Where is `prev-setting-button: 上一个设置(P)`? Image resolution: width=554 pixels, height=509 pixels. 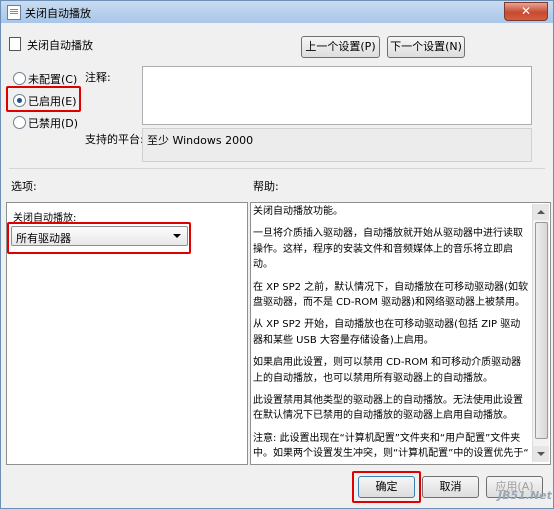 prev-setting-button: 上一个设置(P) is located at coordinates (340, 47).